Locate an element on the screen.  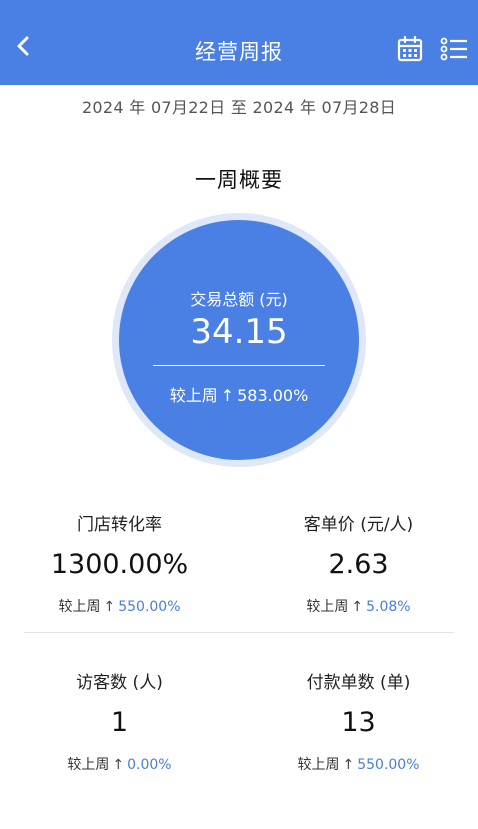
status-bar is located at coordinates (239, 4).